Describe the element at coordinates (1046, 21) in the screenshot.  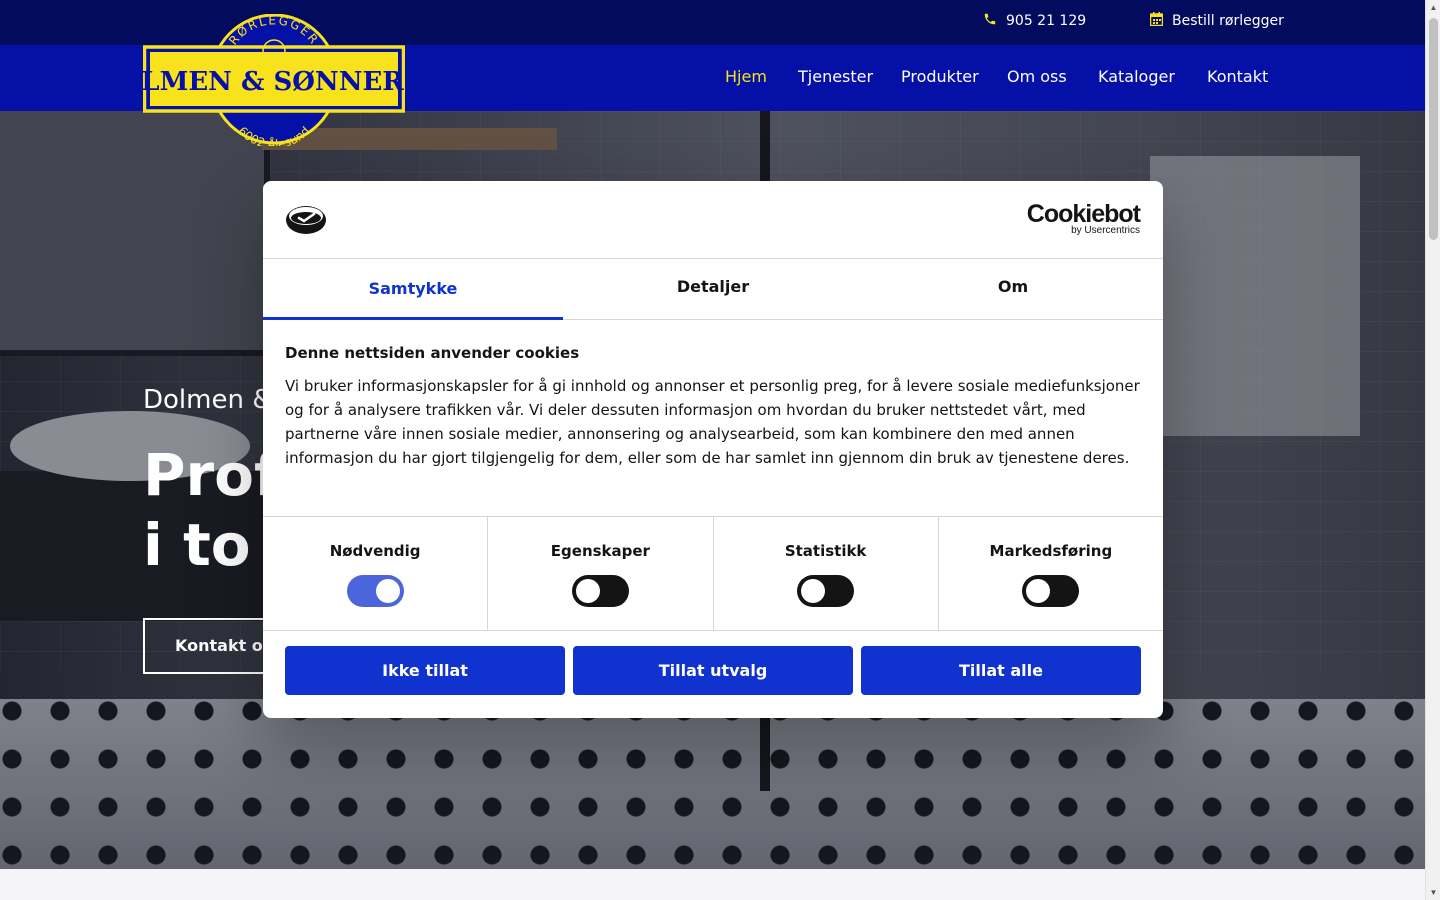
I see `phone-number: 905 21 129` at that location.